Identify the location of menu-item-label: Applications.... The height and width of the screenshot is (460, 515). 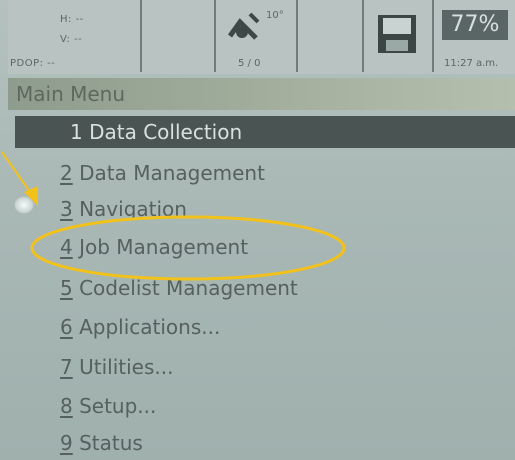
(150, 327).